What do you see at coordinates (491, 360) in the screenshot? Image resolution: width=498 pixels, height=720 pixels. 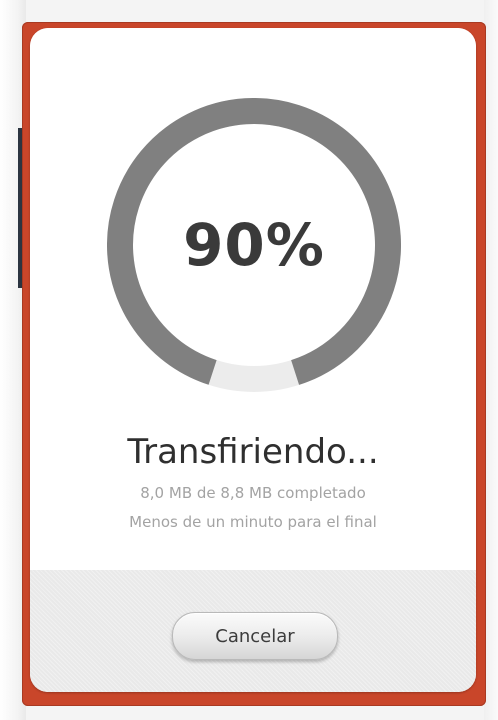 I see `background-window-right-edge` at bounding box center [491, 360].